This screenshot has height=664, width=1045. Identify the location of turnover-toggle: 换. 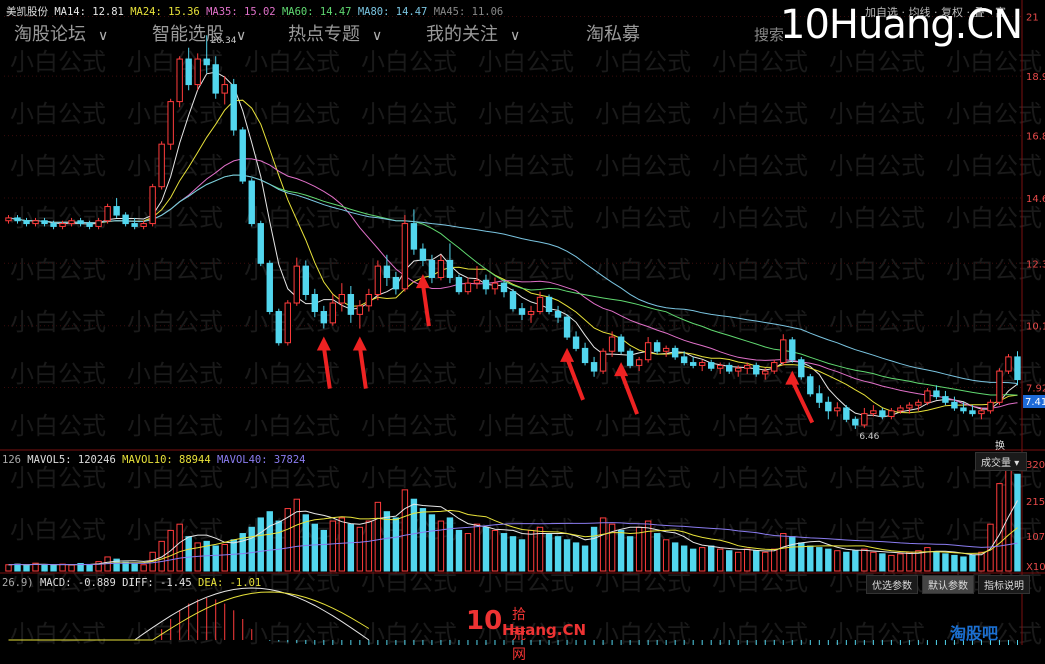
(1000, 444).